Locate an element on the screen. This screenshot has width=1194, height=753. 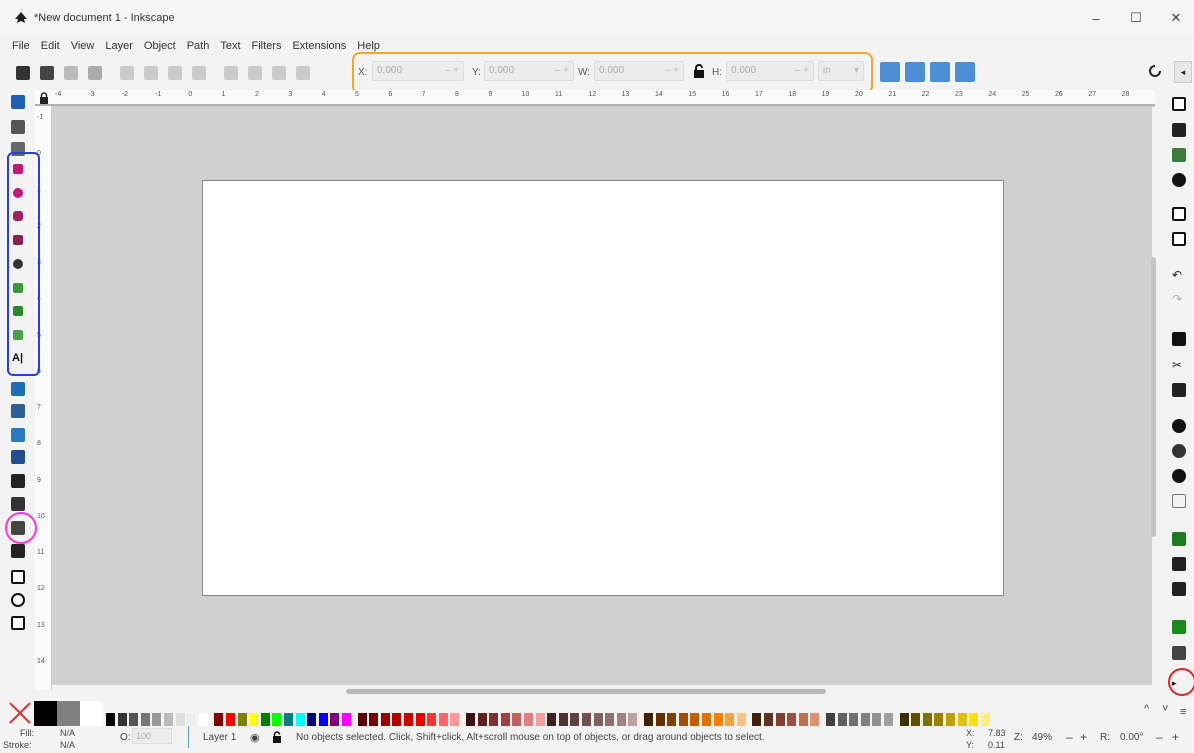
rotate-ccw-icon is located at coordinates (127, 73).